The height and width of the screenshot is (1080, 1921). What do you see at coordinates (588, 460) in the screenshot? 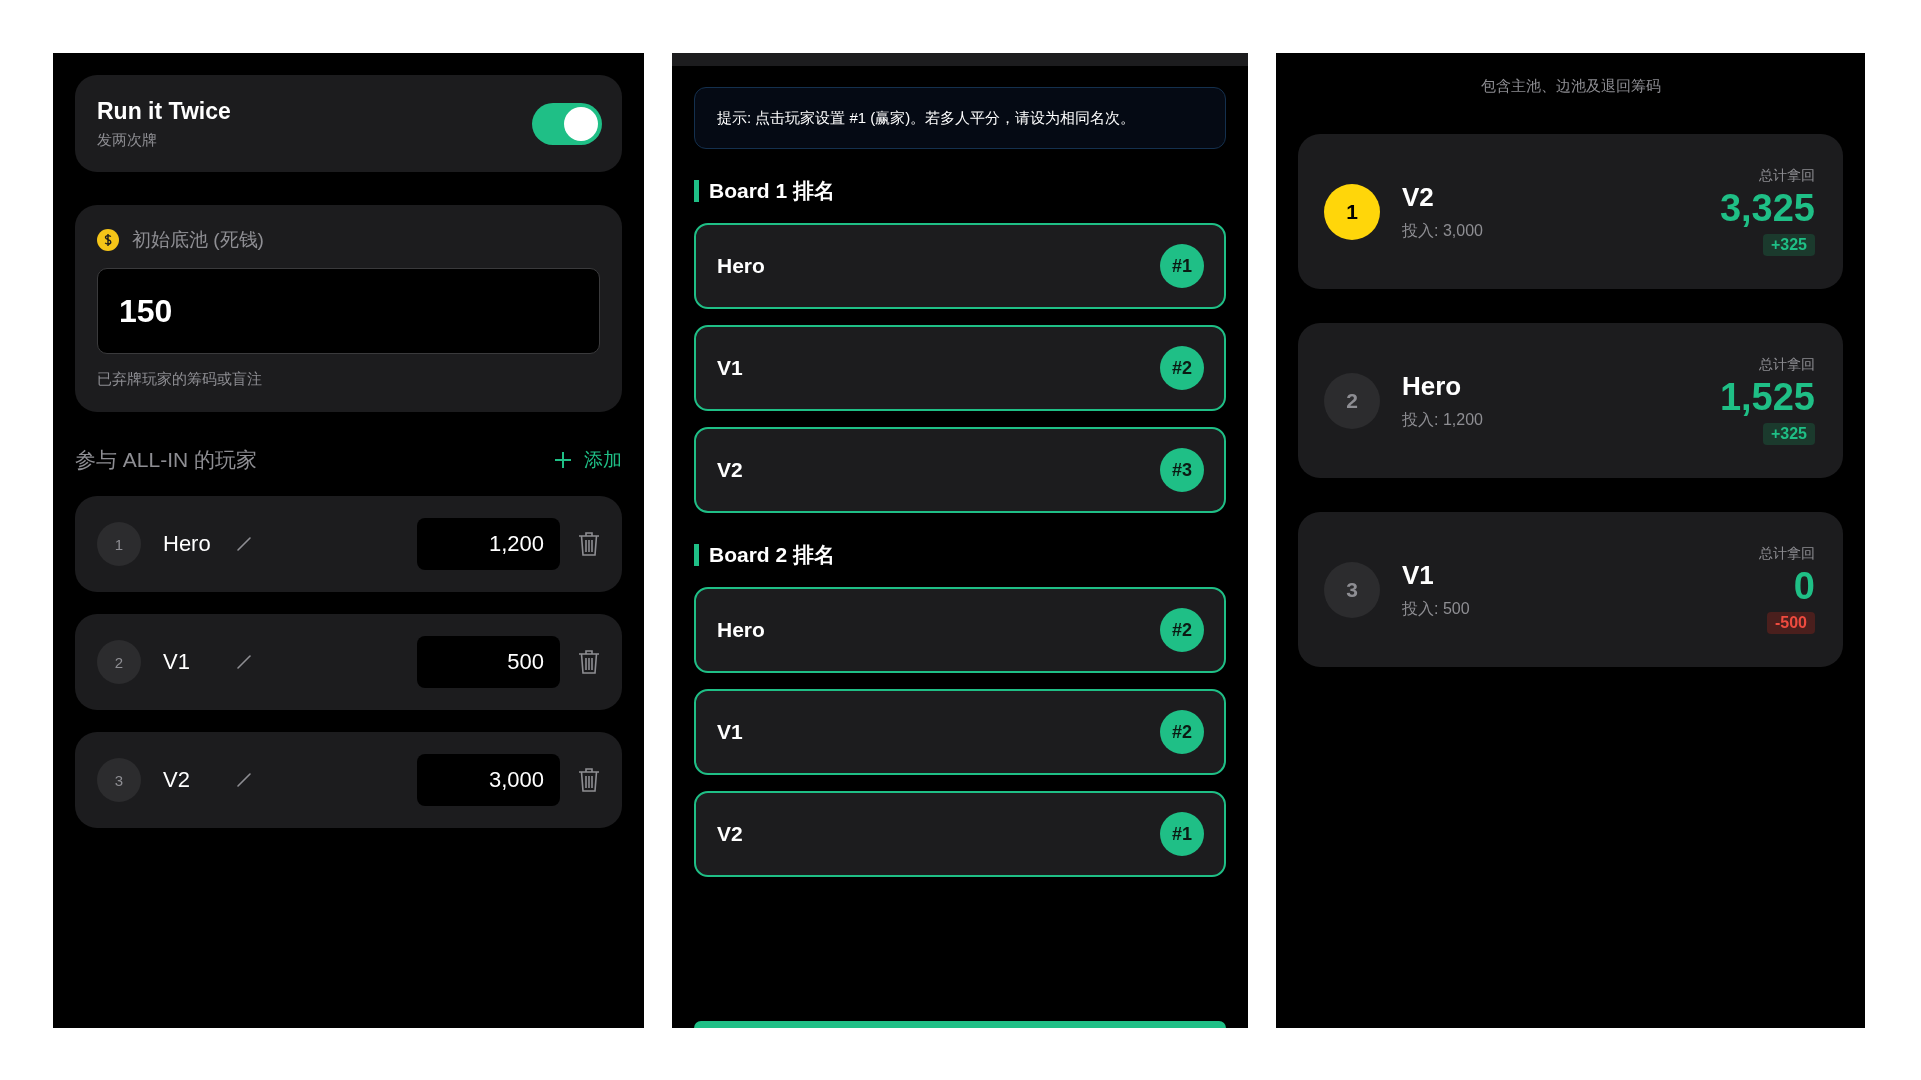
I see `add-button: 添加` at bounding box center [588, 460].